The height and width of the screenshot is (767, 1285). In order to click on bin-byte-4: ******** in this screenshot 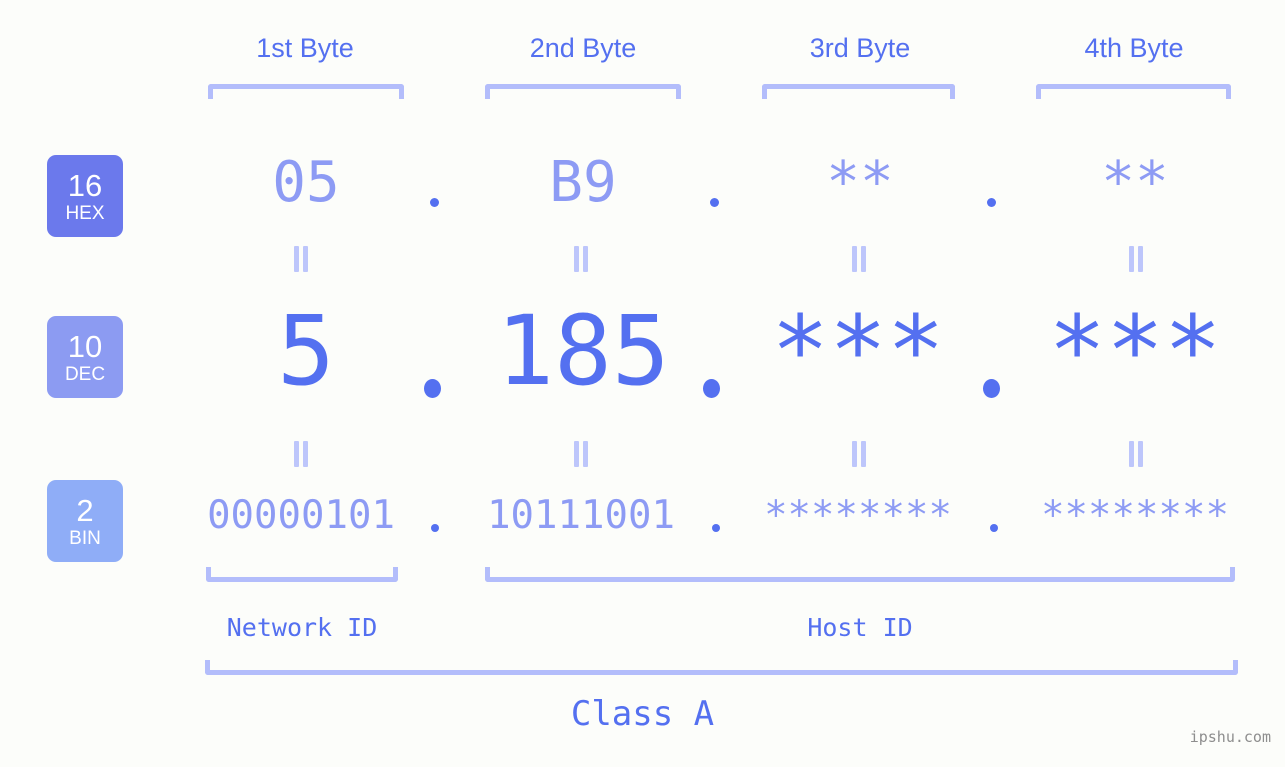, I will do `click(1135, 515)`.